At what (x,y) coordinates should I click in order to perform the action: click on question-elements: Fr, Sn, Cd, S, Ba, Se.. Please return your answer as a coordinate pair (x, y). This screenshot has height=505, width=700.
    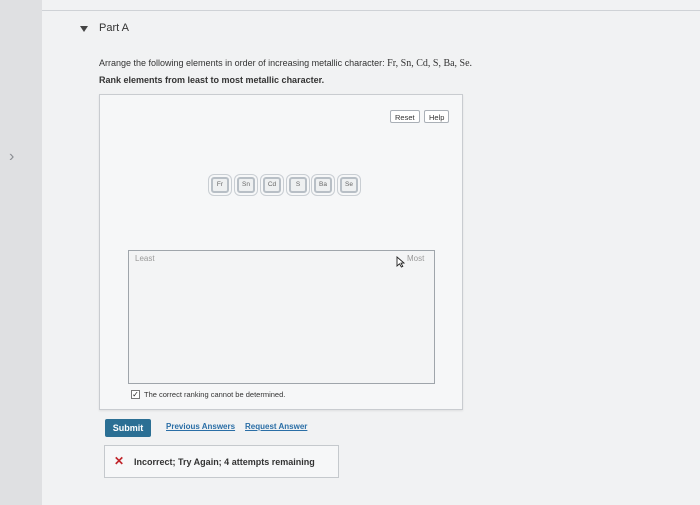
    Looking at the image, I should click on (430, 63).